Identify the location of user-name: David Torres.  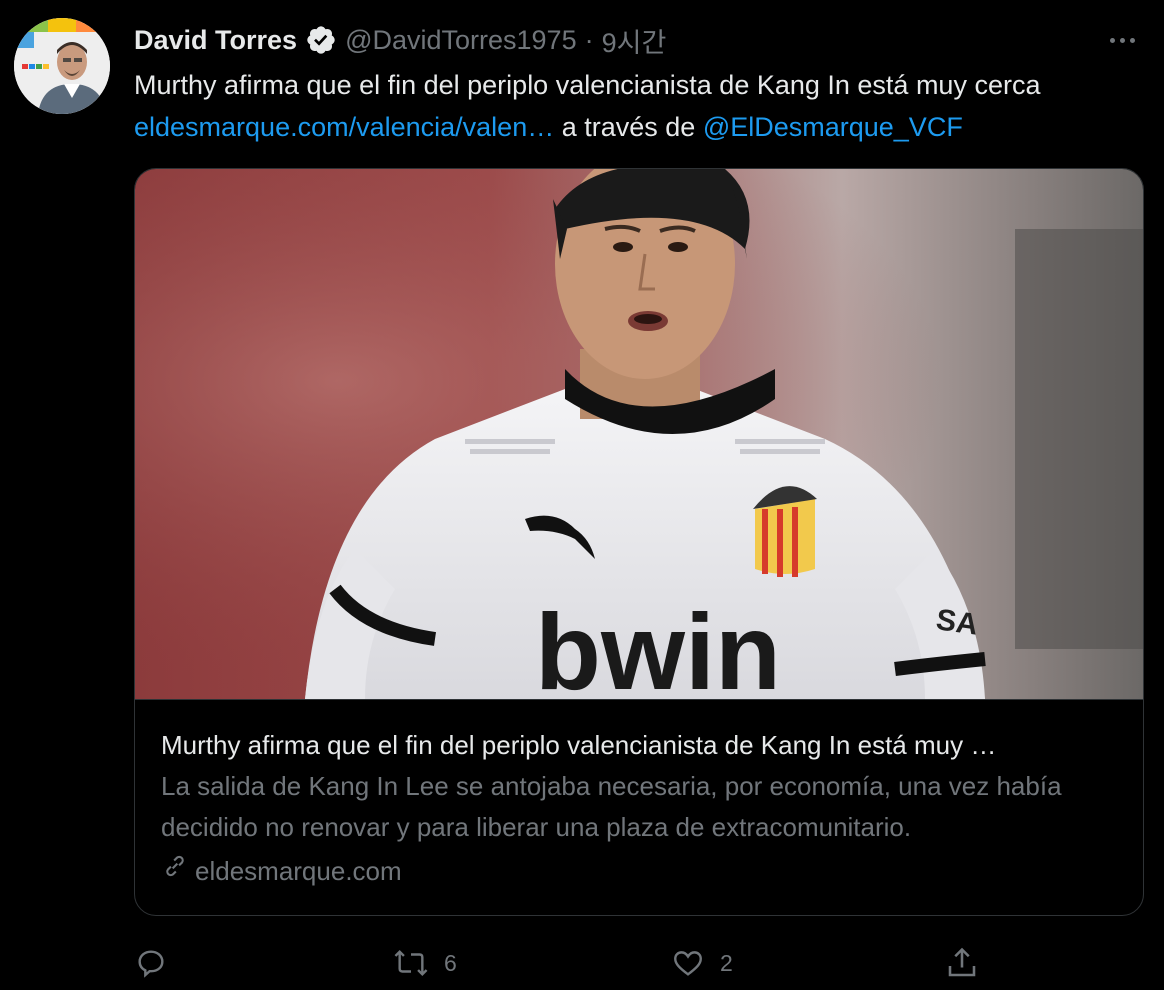
(215, 40).